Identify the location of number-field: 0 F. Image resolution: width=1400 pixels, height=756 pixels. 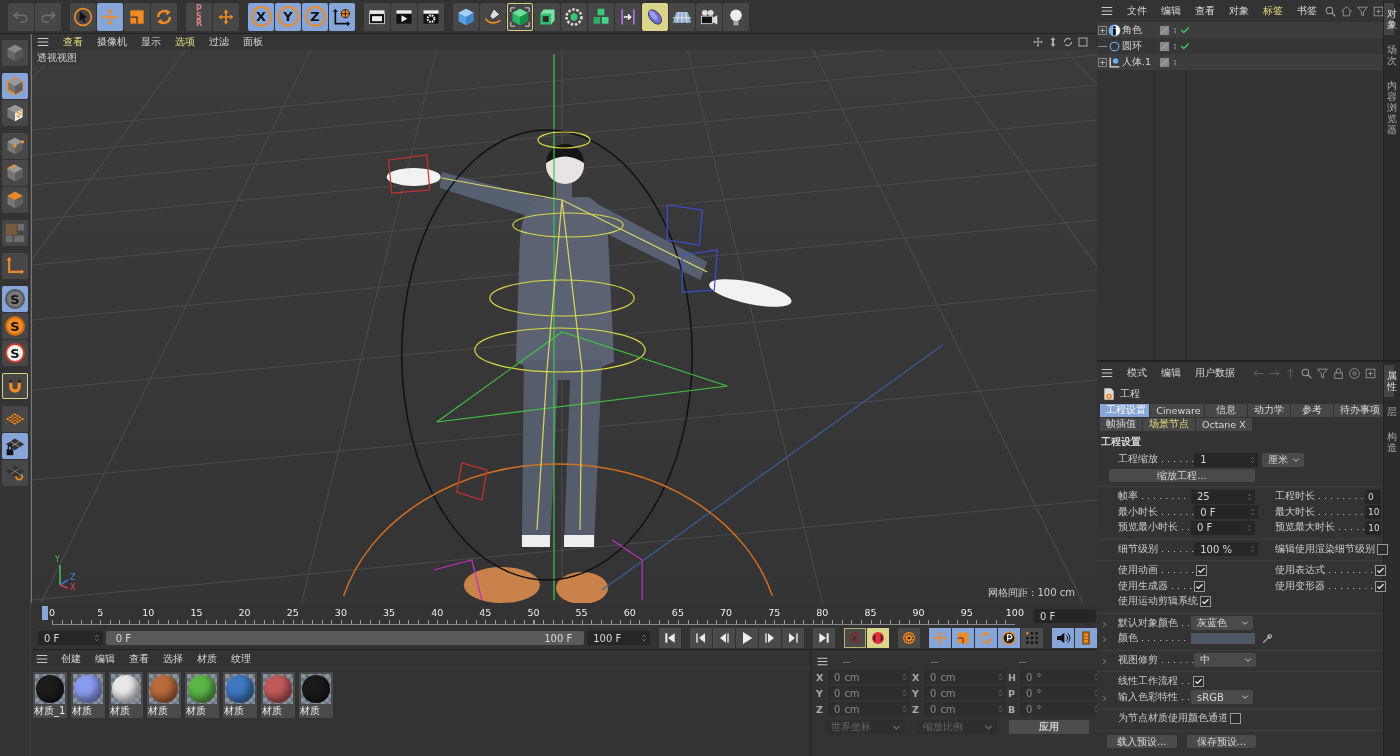
(1223, 527).